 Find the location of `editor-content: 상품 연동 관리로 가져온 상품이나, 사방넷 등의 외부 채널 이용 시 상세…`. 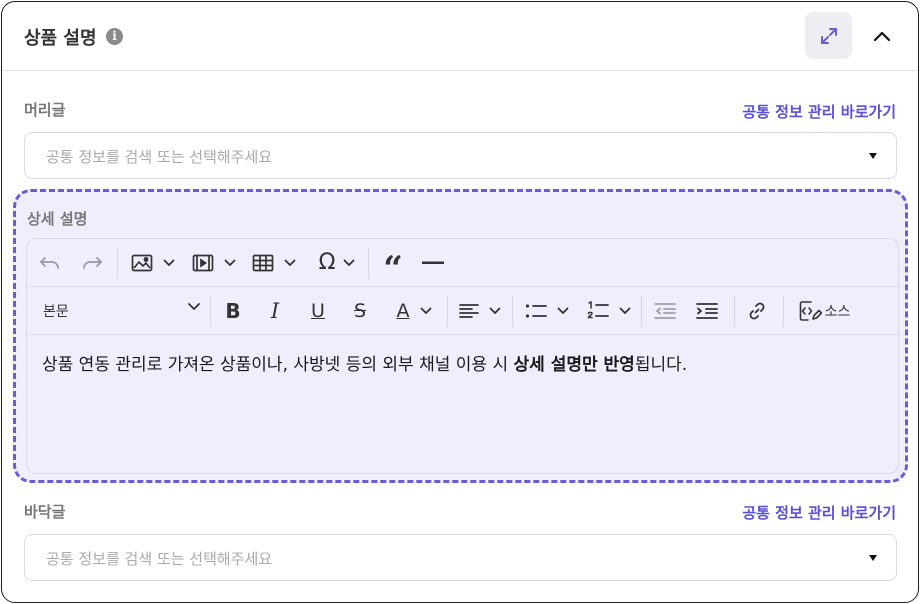

editor-content: 상품 연동 관리로 가져온 상품이나, 사방넷 등의 외부 채널 이용 시 상세… is located at coordinates (364, 362).